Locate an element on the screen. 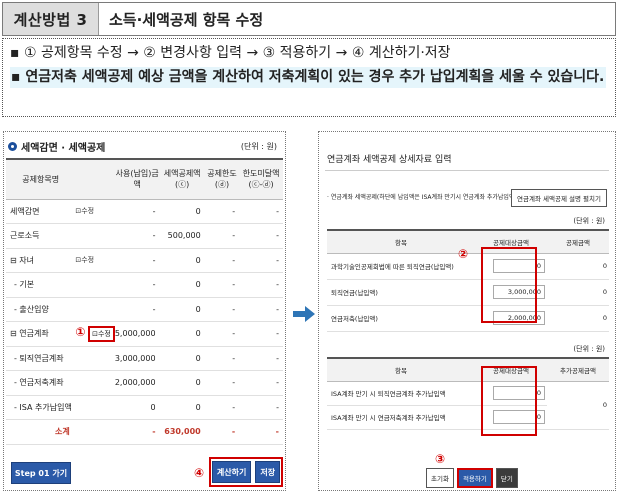 The width and height of the screenshot is (619, 491). amount-cell: 2,000,000 is located at coordinates (137, 383).